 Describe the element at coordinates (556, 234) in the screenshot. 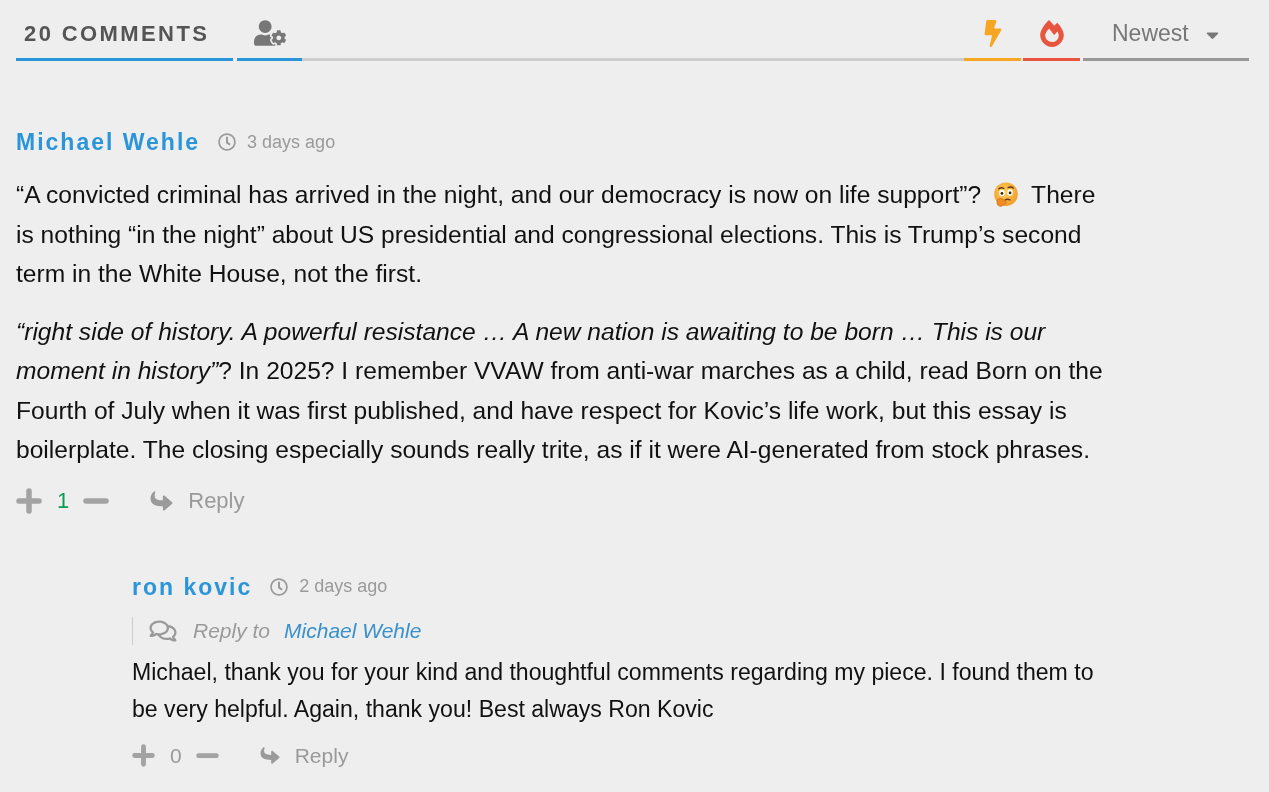

I see `comment-text: “A convicted criminal has arrived in the night, and our democracy is now on life support”? There is nothing “in the night” about US presidential and congressional elections. This is Trump’s second term in the White House, not the first.` at that location.